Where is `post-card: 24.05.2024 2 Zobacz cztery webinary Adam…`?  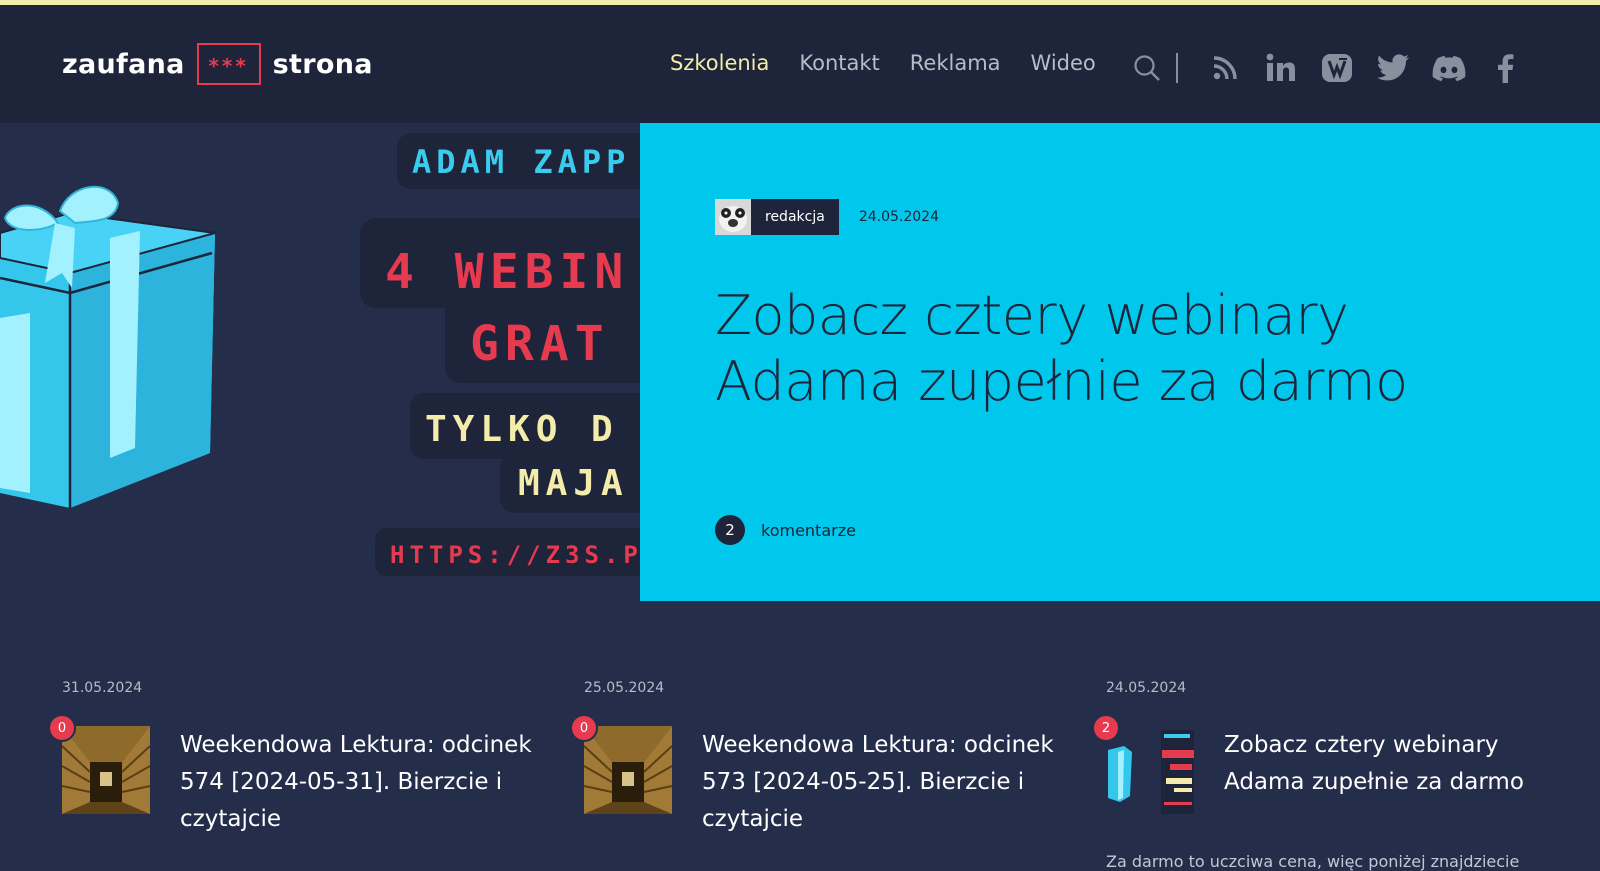
post-card: 24.05.2024 2 Zobacz cztery webinary Adam… is located at coordinates (1339, 775).